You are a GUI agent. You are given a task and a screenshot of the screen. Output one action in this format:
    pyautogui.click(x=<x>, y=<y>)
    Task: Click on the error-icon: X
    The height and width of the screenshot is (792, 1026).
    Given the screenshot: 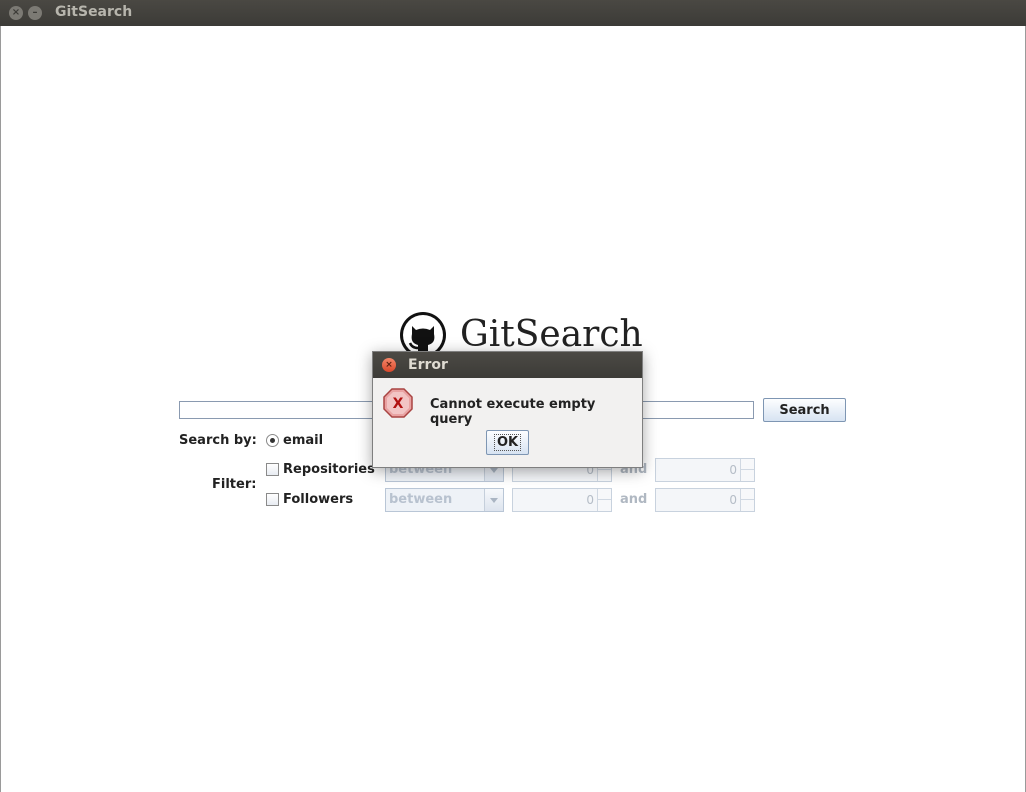 What is the action you would take?
    pyautogui.click(x=398, y=403)
    